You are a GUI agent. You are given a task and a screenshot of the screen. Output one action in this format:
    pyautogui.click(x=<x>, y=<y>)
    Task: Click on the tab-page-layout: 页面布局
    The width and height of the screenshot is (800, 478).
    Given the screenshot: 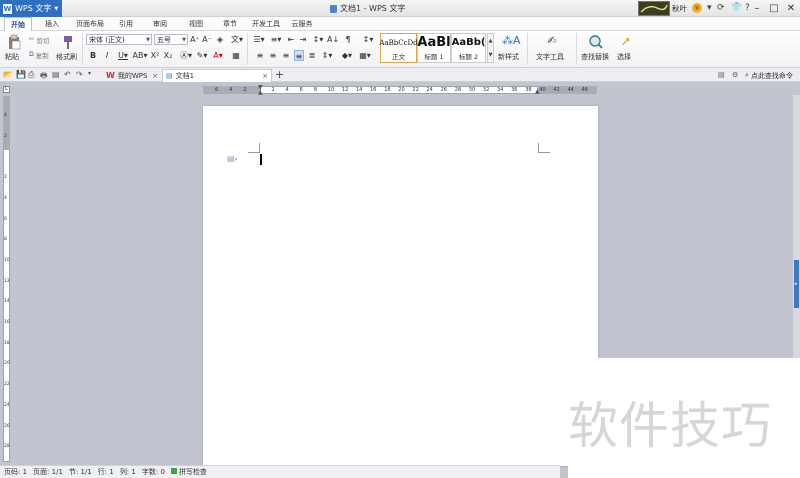 What is the action you would take?
    pyautogui.click(x=90, y=24)
    